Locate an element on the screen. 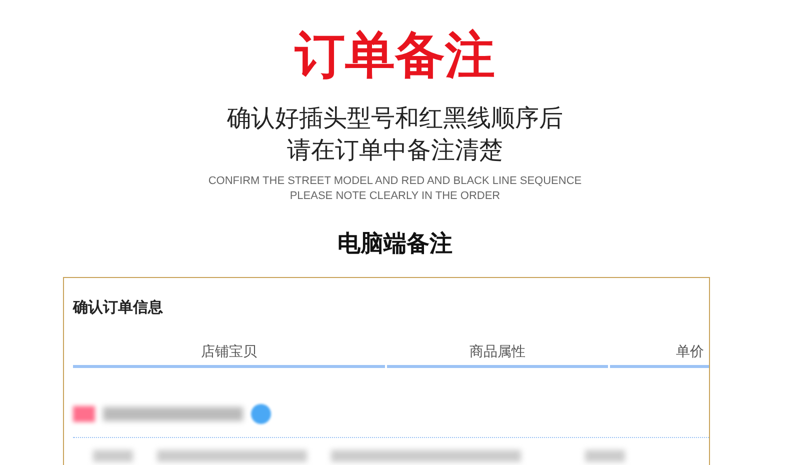 The height and width of the screenshot is (465, 790). english-caption-line: PLEASE NOTE CLEARLY IN THE ORDER is located at coordinates (395, 196).